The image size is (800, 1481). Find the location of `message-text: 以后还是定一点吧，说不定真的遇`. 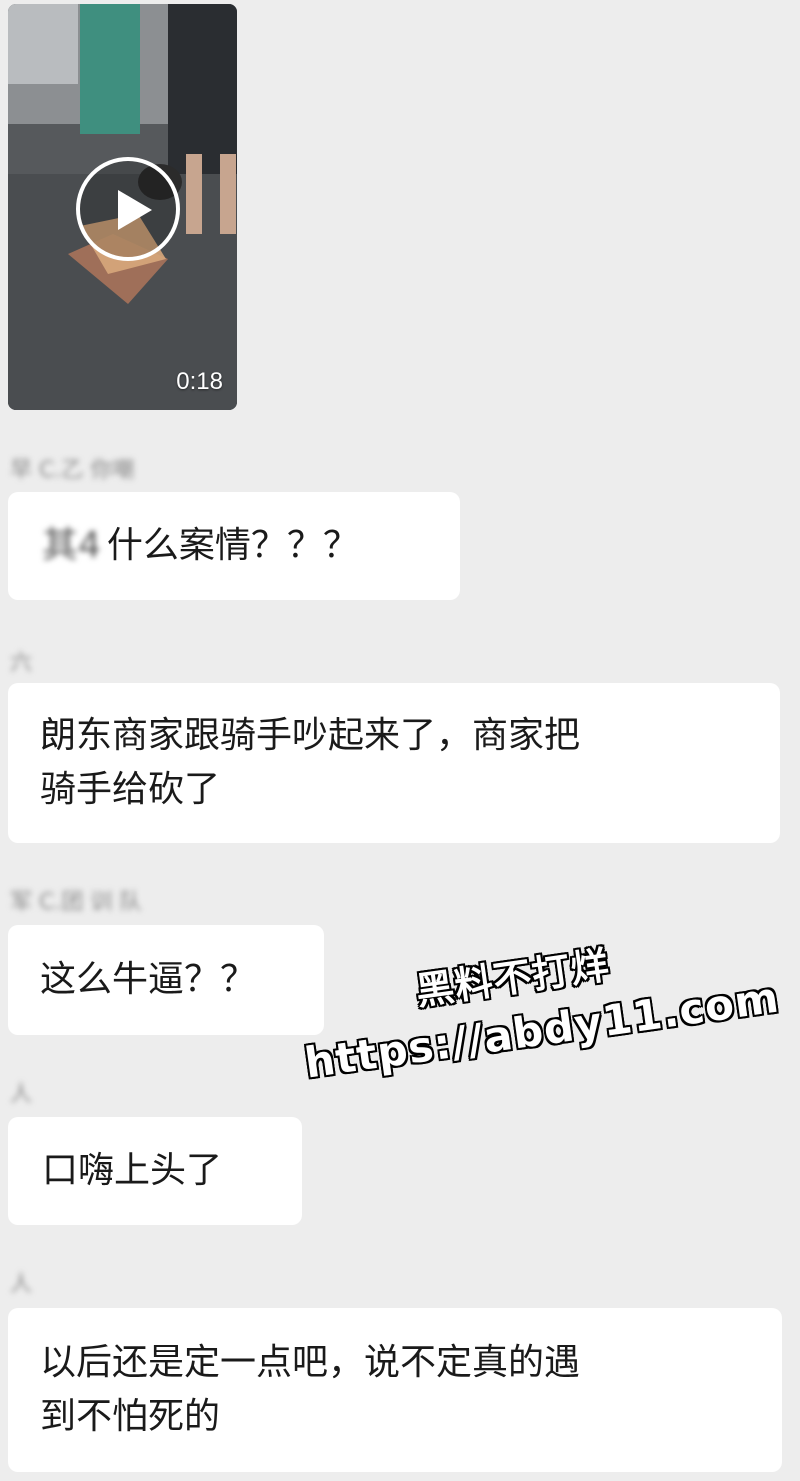

message-text: 以后还是定一点吧，说不定真的遇 is located at coordinates (310, 1362).